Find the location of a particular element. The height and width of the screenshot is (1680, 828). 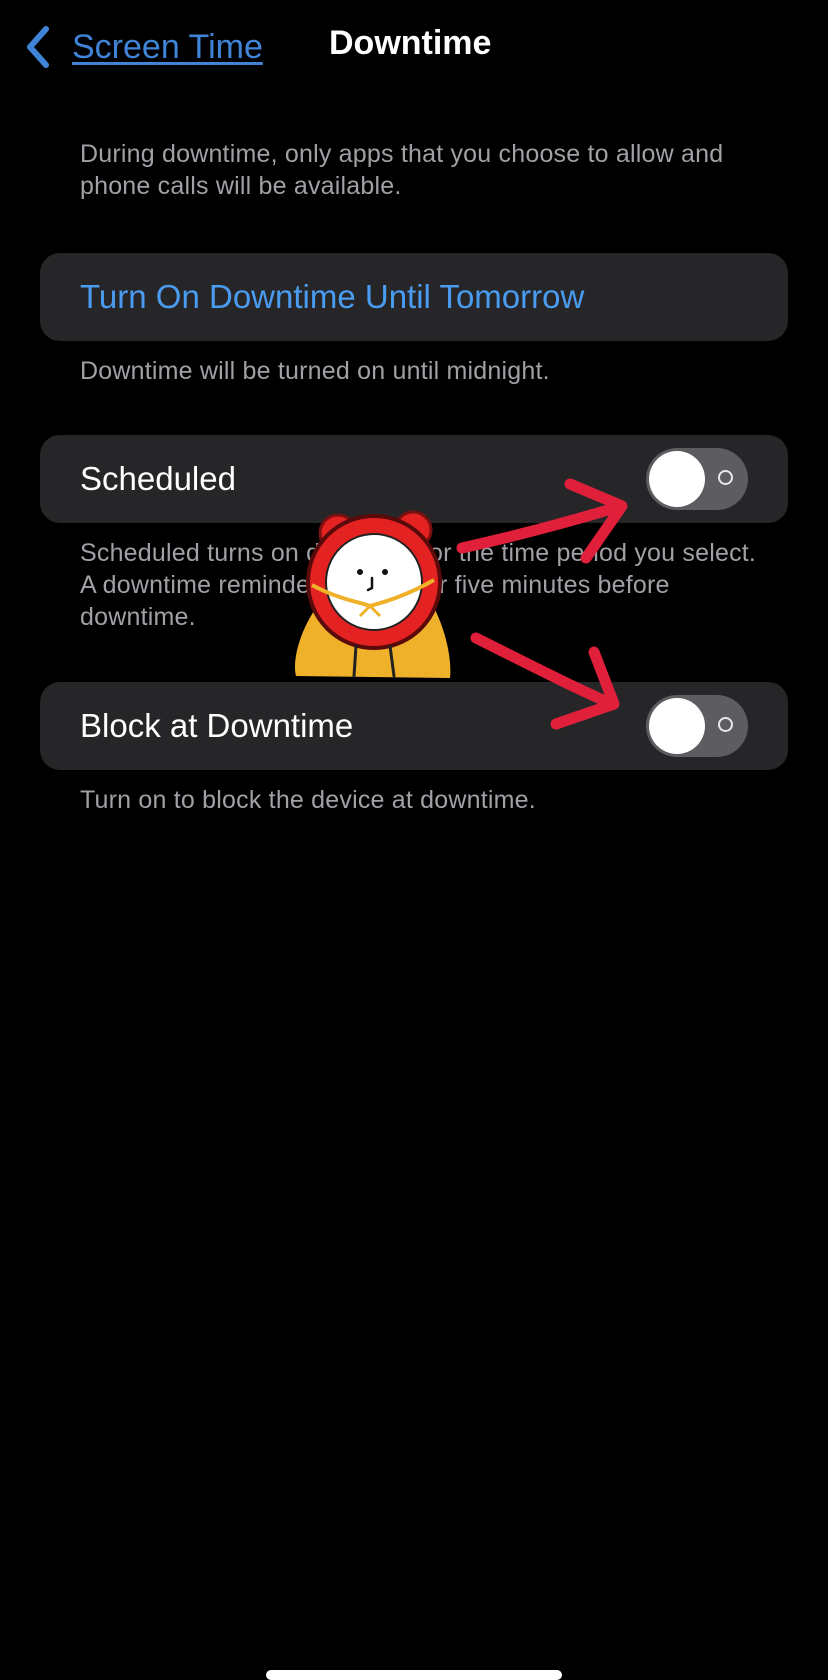

chevron-left-icon is located at coordinates (38, 47).